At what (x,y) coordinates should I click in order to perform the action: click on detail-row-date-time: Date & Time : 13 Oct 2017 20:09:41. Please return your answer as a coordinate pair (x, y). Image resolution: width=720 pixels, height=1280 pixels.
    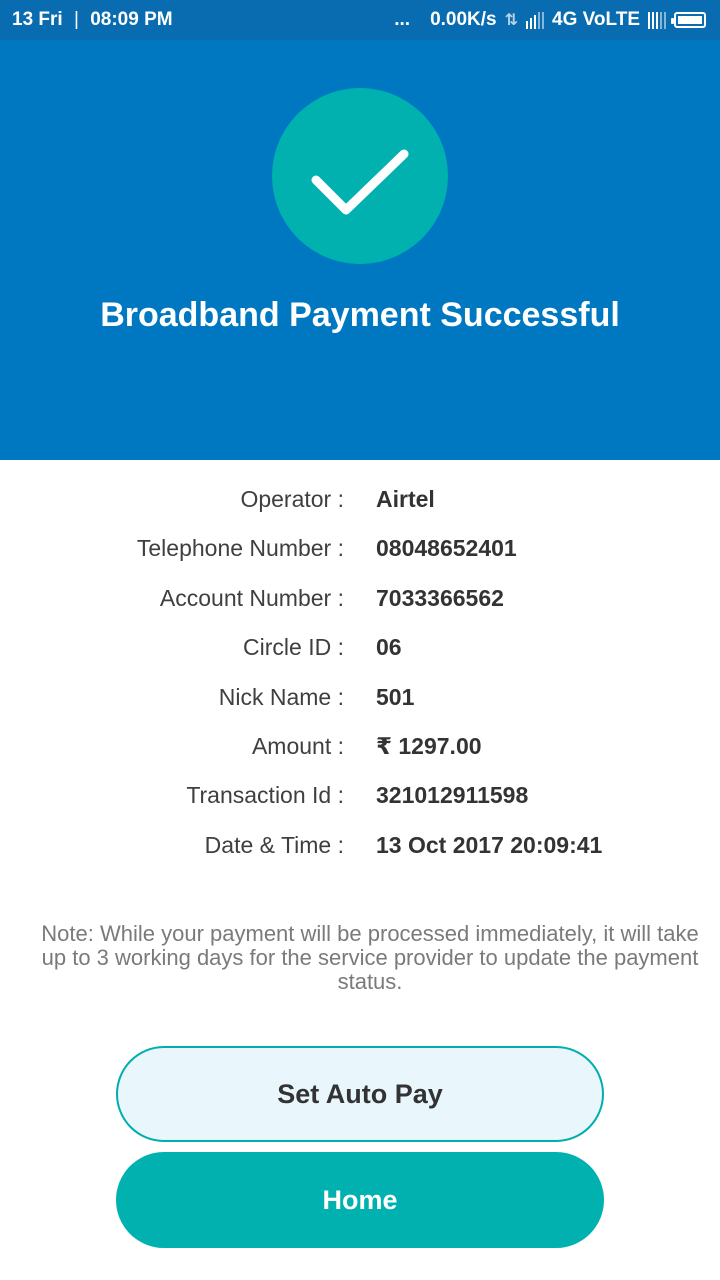
    Looking at the image, I should click on (360, 845).